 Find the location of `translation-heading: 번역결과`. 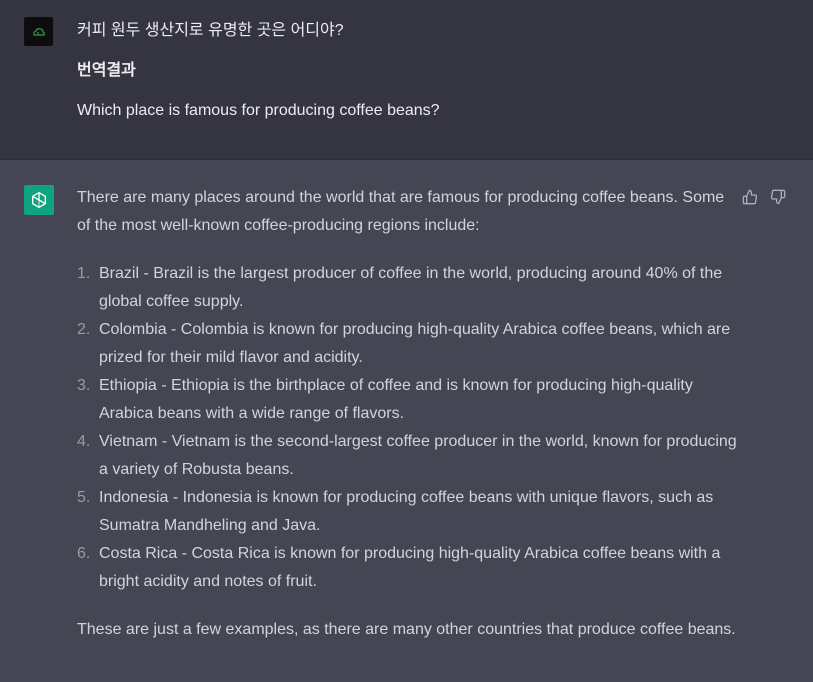

translation-heading: 번역결과 is located at coordinates (106, 70).